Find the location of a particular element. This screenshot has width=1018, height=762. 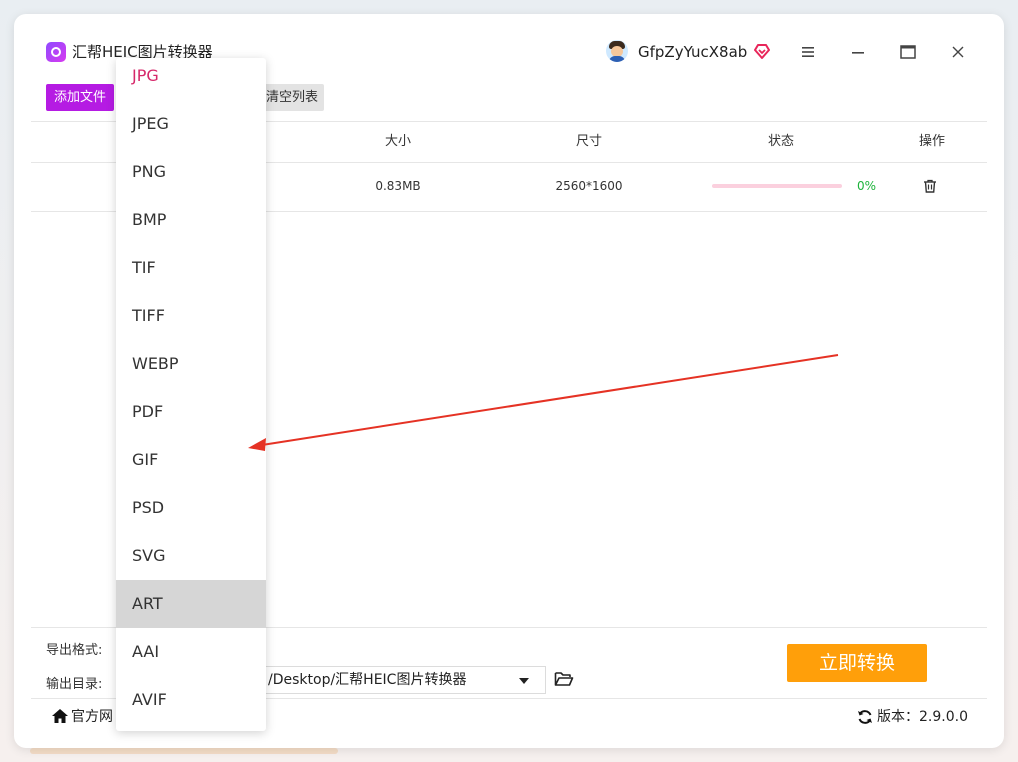

format-option-png: PNG is located at coordinates (191, 172).